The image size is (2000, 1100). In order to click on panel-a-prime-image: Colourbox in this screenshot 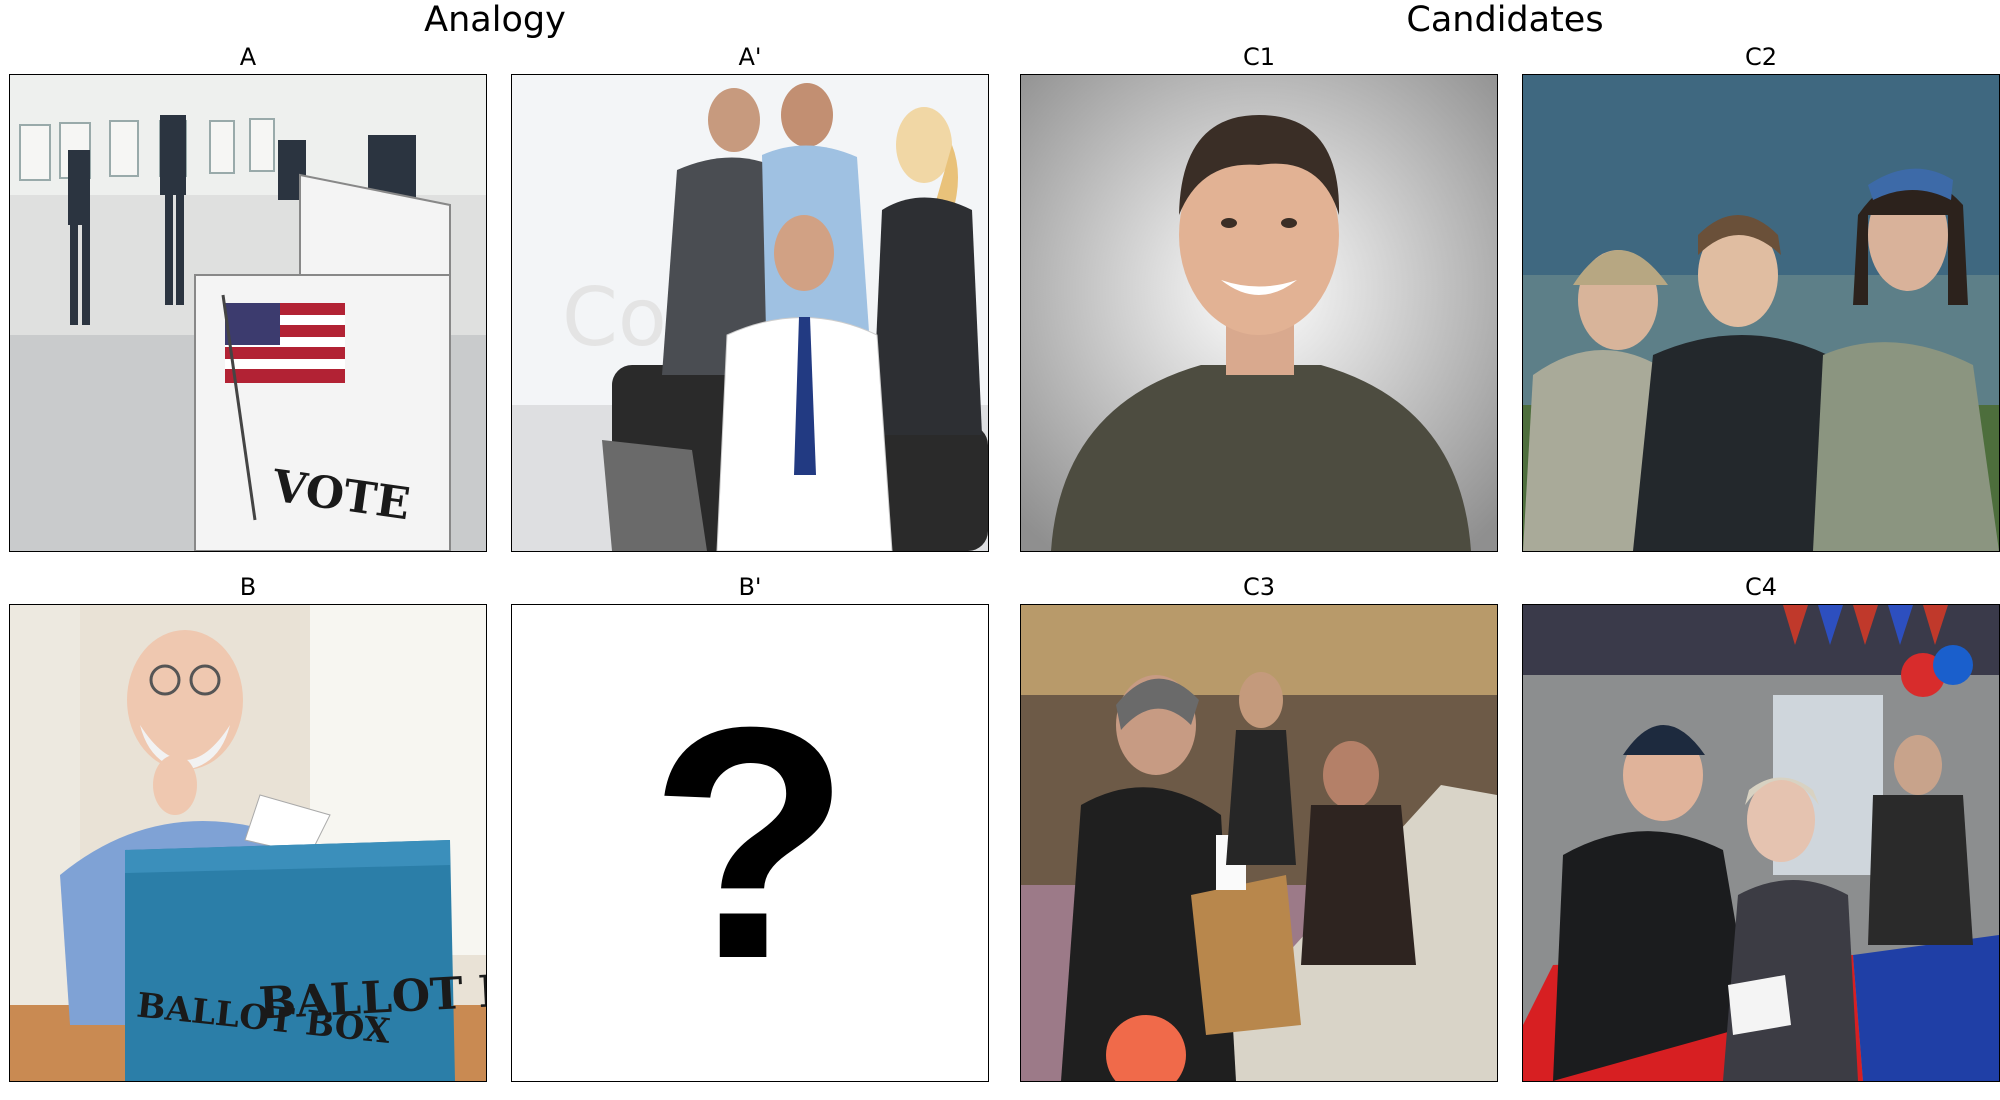, I will do `click(750, 313)`.